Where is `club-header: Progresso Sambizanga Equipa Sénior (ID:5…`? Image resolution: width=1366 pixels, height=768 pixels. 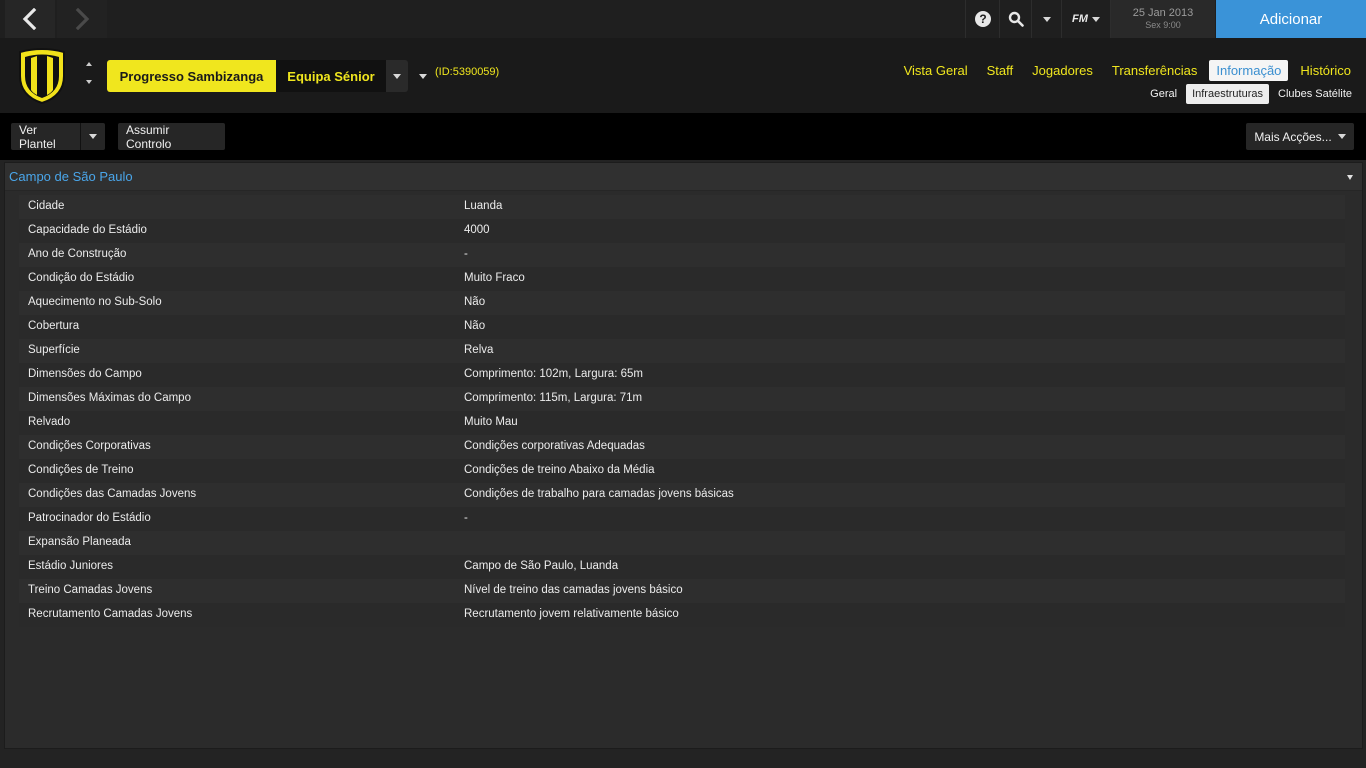
club-header: Progresso Sambizanga Equipa Sénior (ID:5… is located at coordinates (683, 75).